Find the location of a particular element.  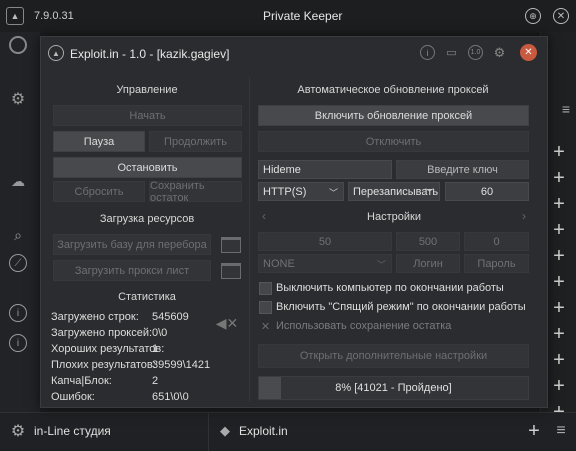

stat-label: Загружено строк: is located at coordinates (95, 317).